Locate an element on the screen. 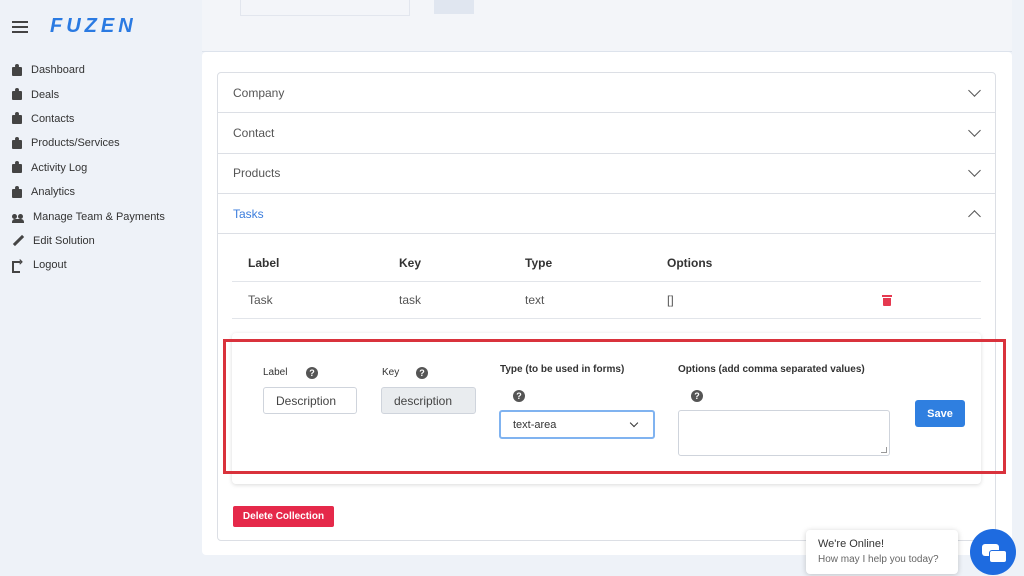  column-header-options: Options is located at coordinates (690, 263).